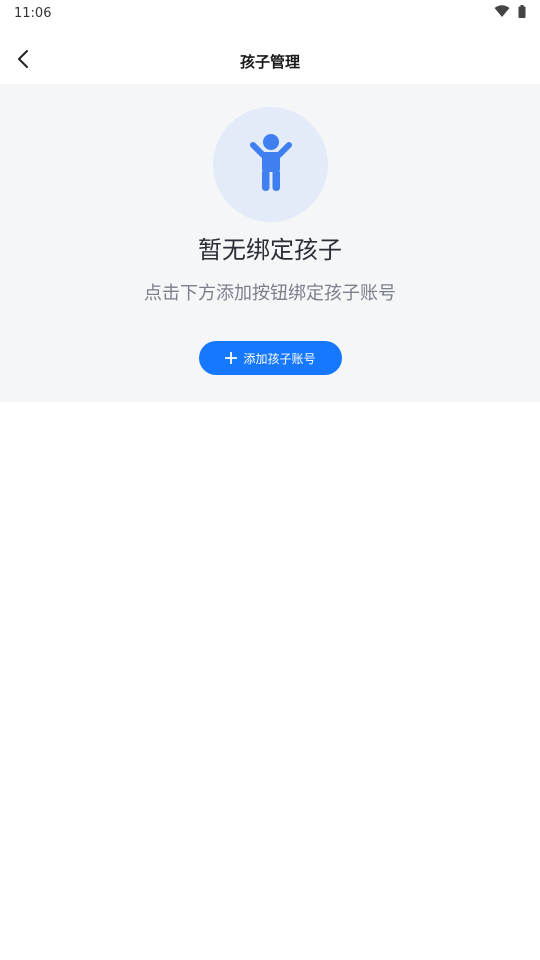  Describe the element at coordinates (502, 13) in the screenshot. I see `wifi-icon` at that location.